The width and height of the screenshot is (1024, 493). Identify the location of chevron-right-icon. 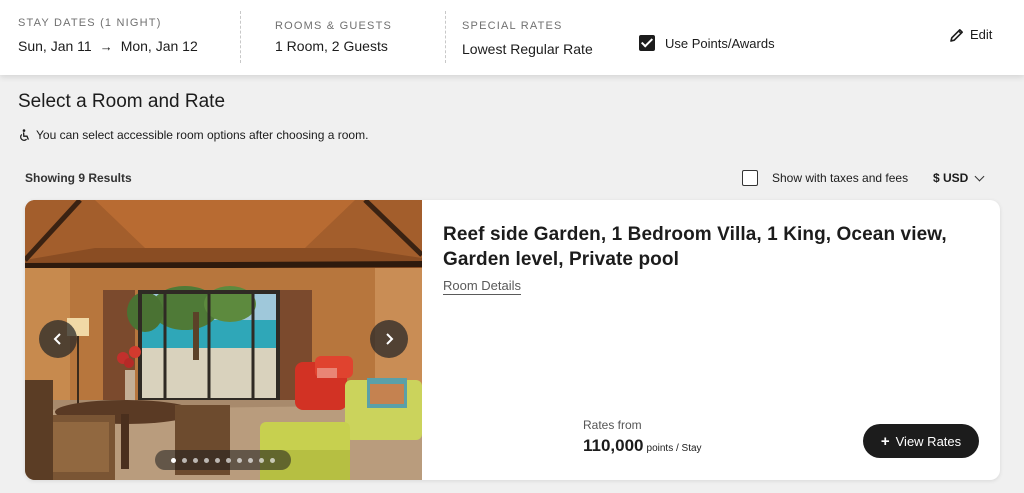
(390, 339).